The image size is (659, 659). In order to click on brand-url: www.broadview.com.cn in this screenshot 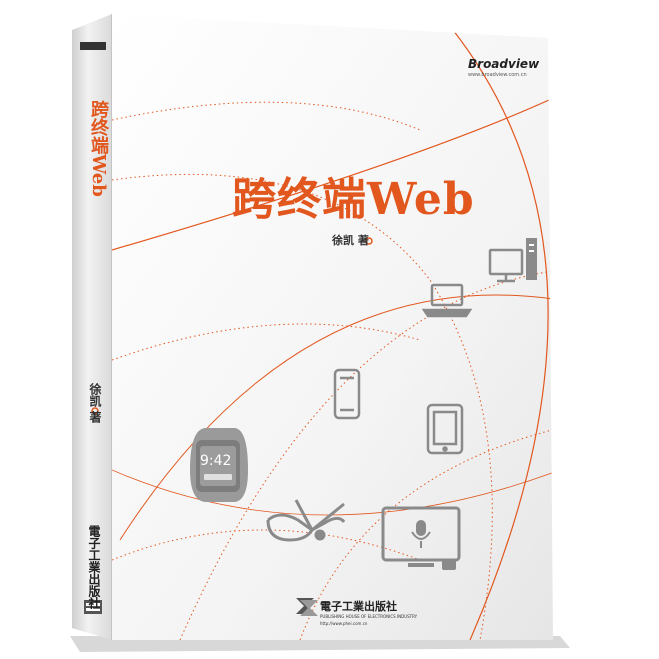, I will do `click(497, 75)`.